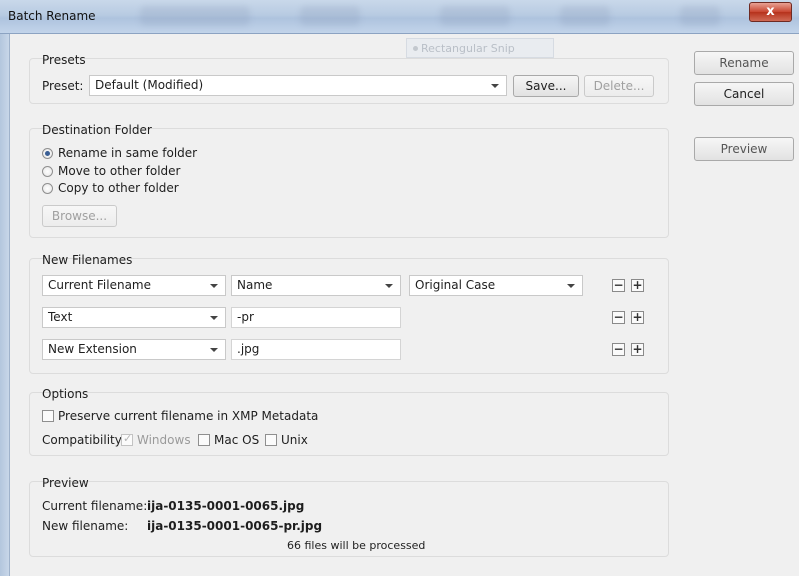 This screenshot has width=799, height=576. I want to click on row1-type-value: Current Filename, so click(99, 285).